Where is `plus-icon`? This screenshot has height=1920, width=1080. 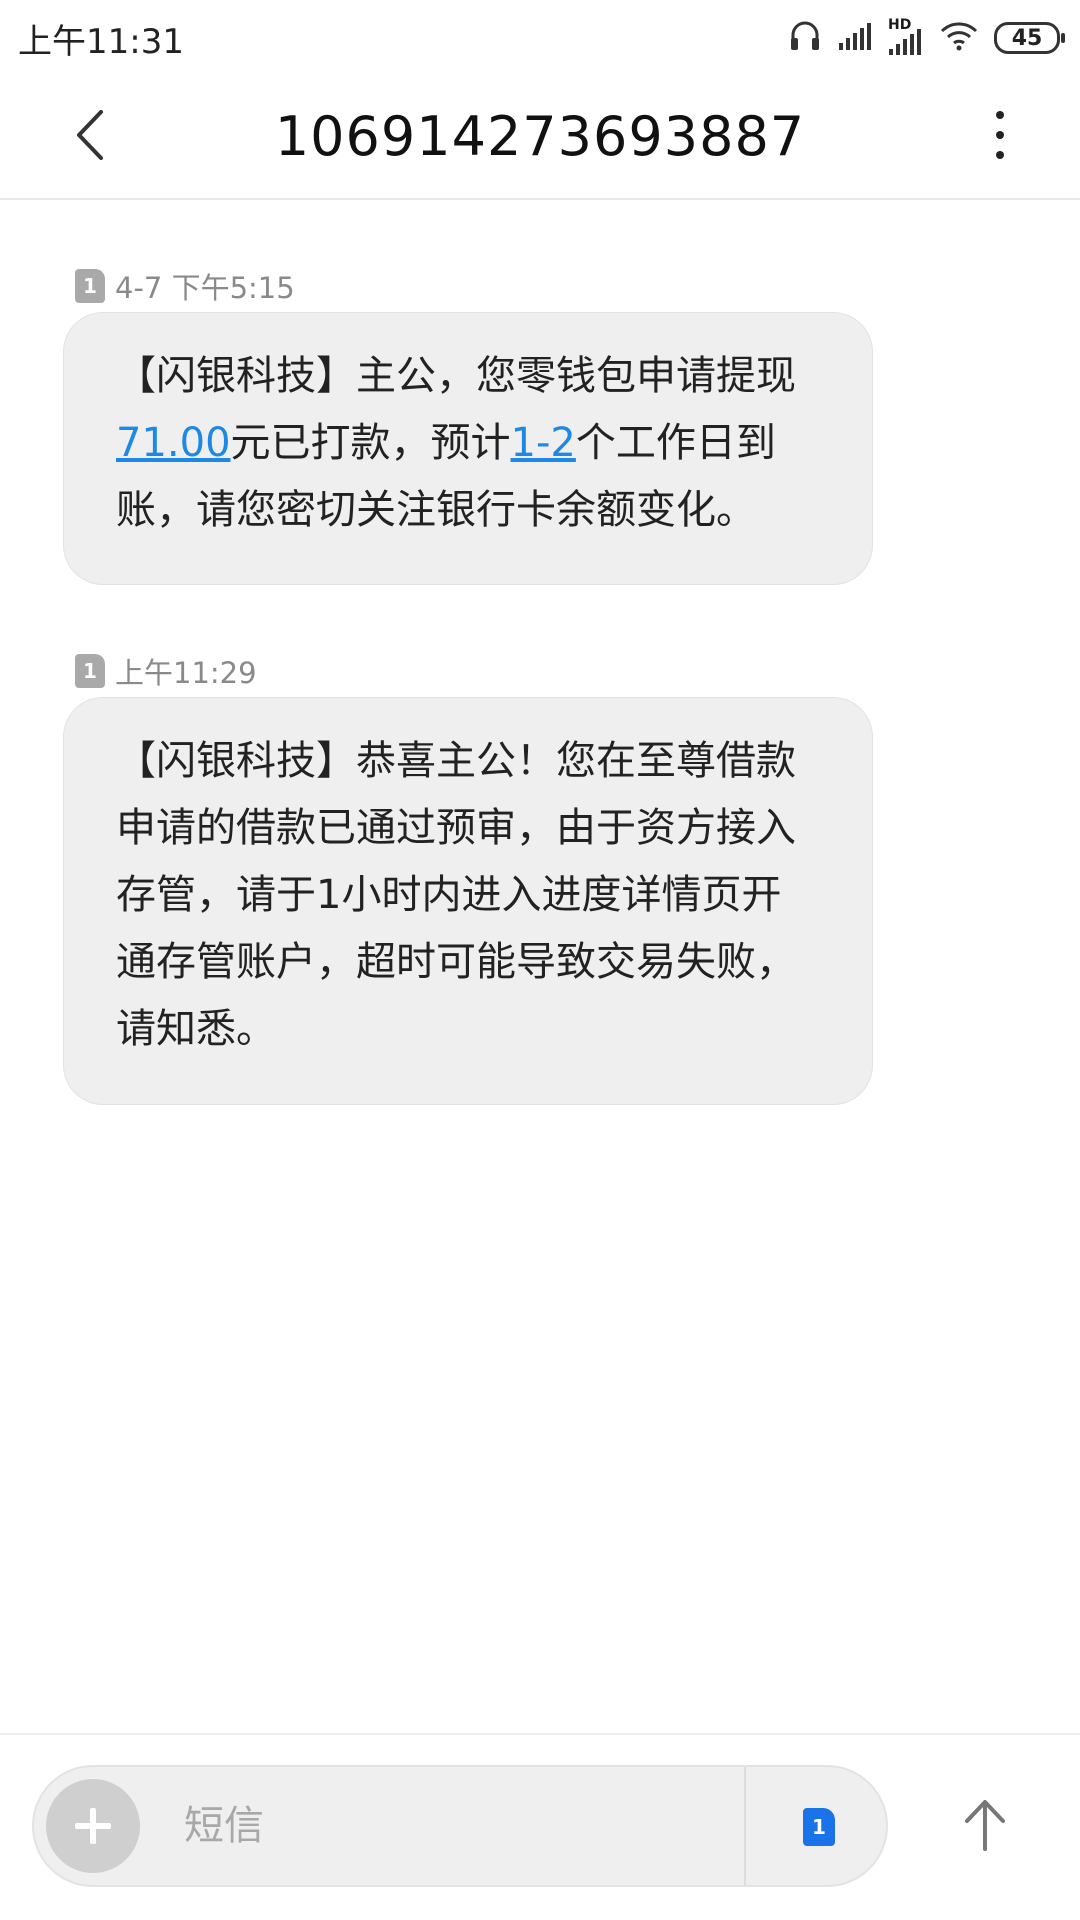
plus-icon is located at coordinates (93, 1826).